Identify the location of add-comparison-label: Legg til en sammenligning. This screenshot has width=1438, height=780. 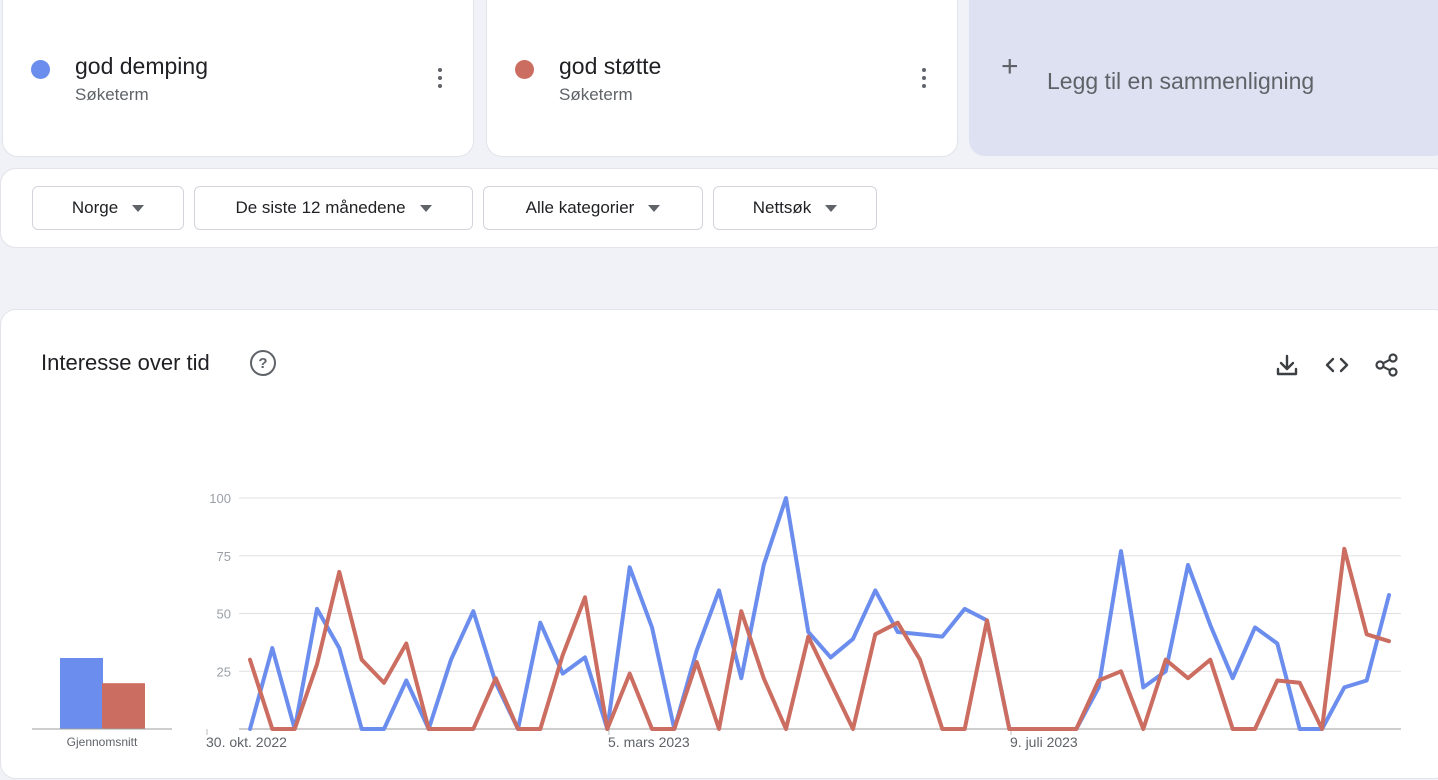
(1181, 81).